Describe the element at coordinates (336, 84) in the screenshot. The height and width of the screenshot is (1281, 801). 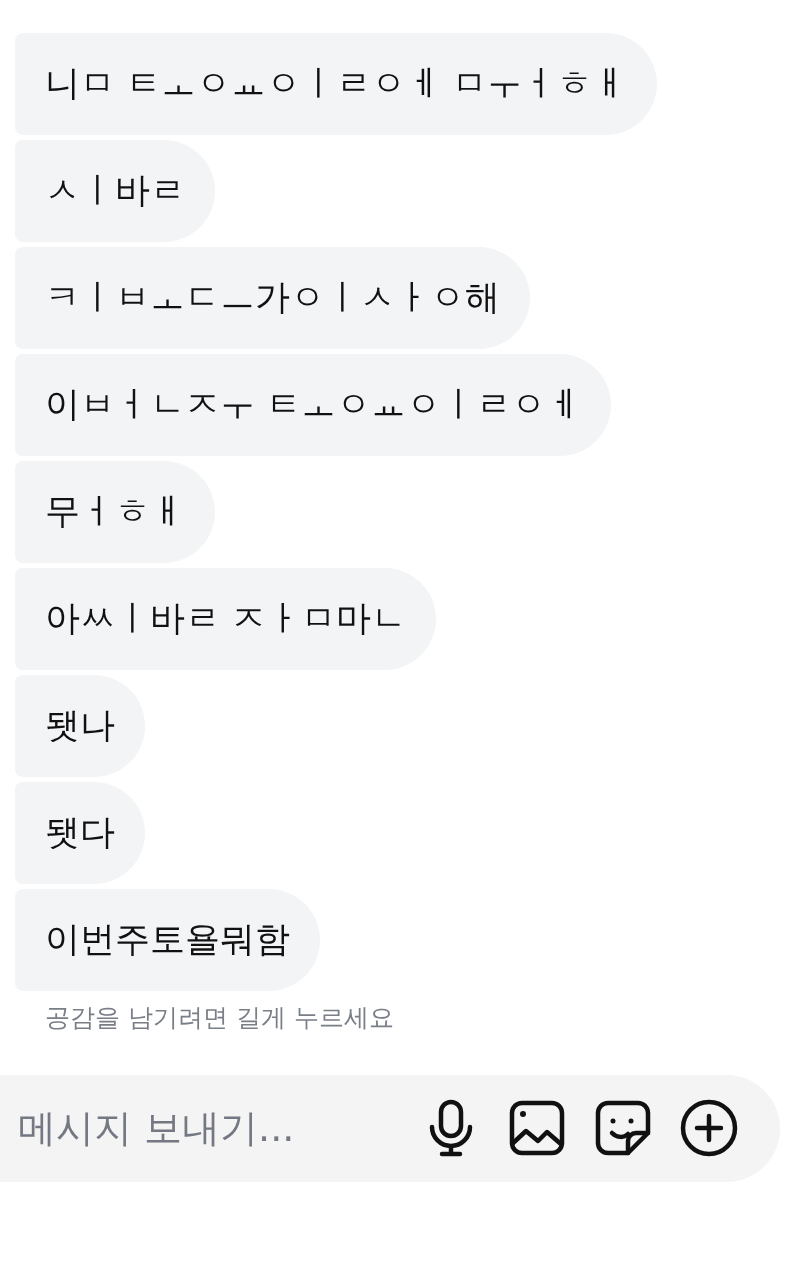
I see `message-bubble: 니ㅁ ㅌㅗㅇㅛㅇㅣㄹㅇㅔ ㅁㅜㅓㅎㅐ` at that location.